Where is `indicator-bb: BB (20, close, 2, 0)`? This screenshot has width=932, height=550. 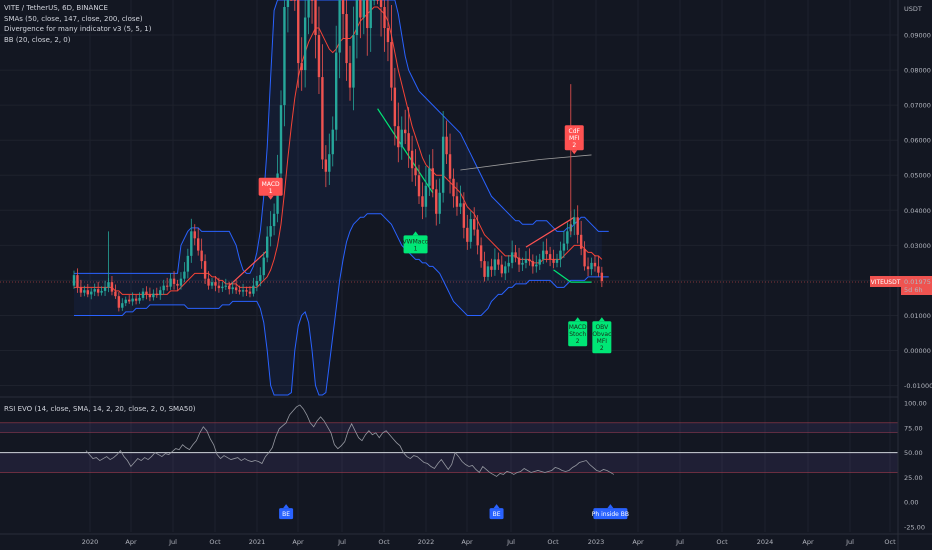
indicator-bb: BB (20, close, 2, 0) is located at coordinates (77, 40).